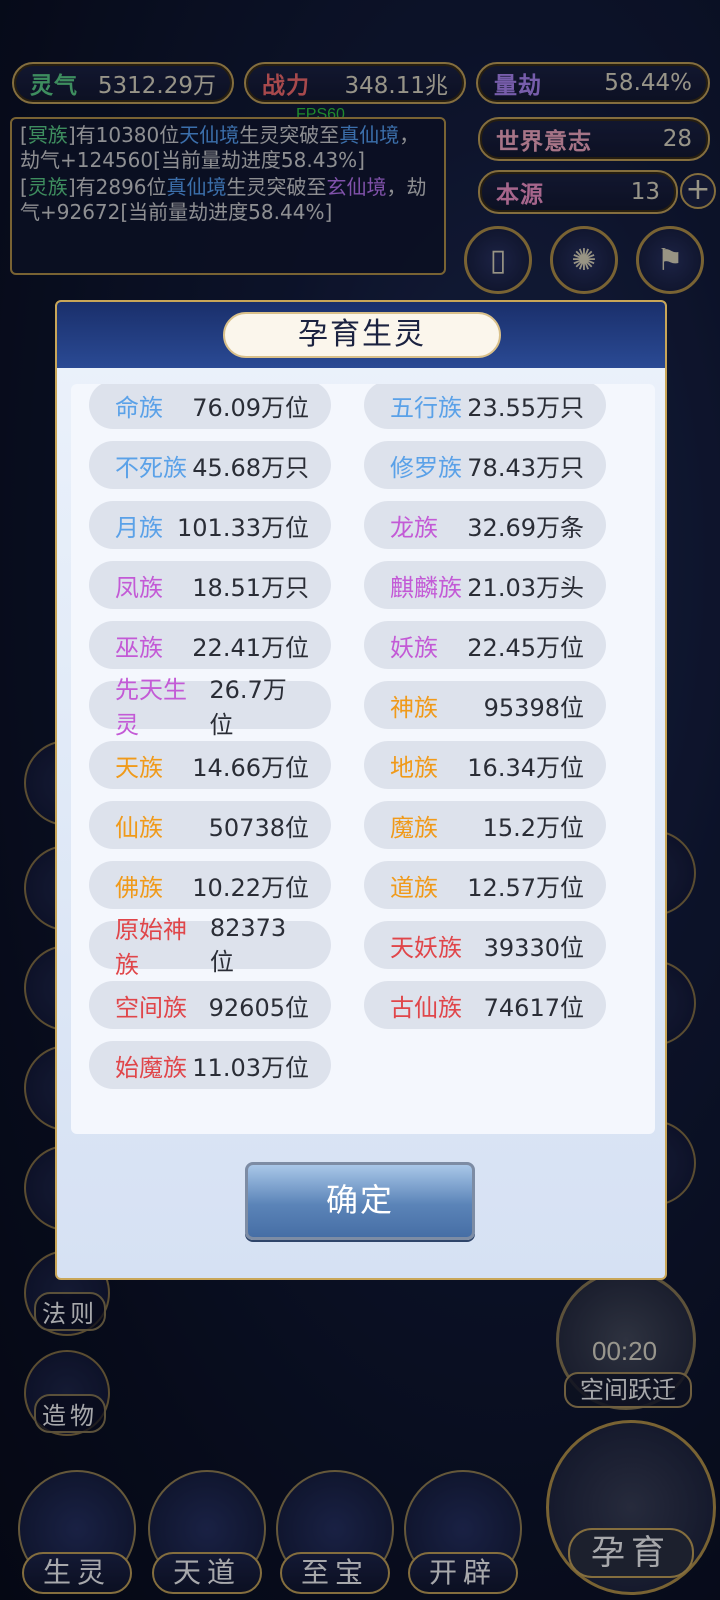  I want to click on race-name: 魔族, so click(414, 827).